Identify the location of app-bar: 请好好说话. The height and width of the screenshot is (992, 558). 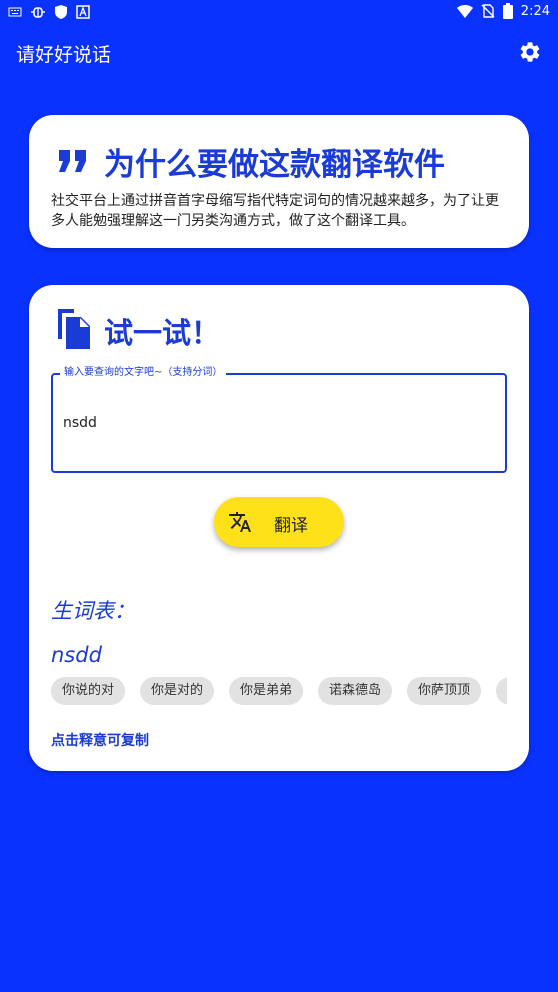
(279, 52).